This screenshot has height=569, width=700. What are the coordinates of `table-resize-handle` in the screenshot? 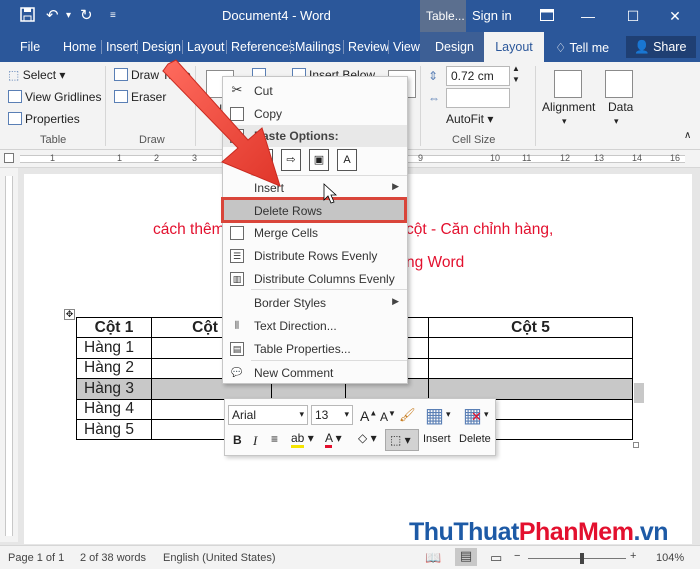 It's located at (636, 445).